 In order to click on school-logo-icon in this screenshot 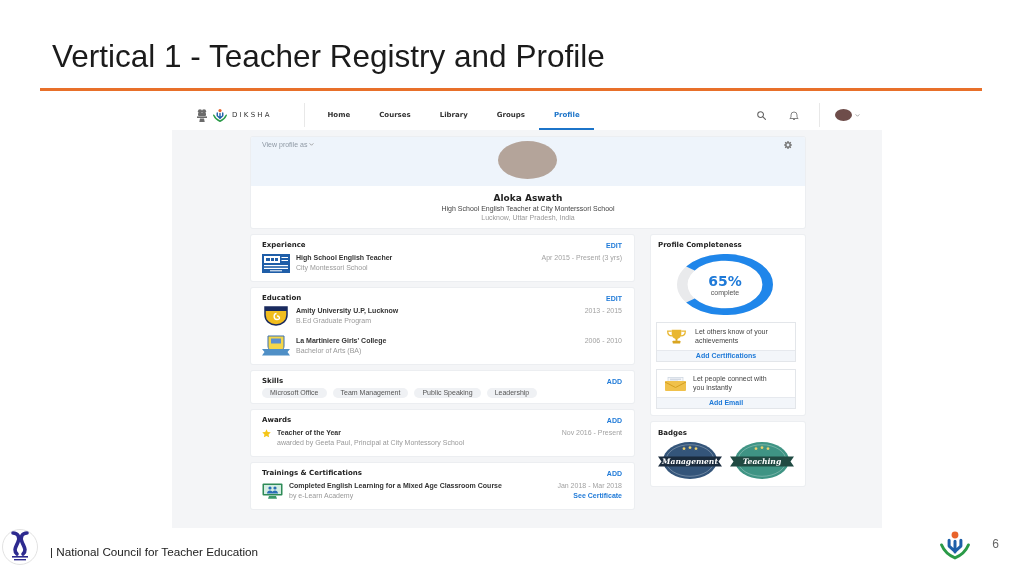, I will do `click(276, 263)`.